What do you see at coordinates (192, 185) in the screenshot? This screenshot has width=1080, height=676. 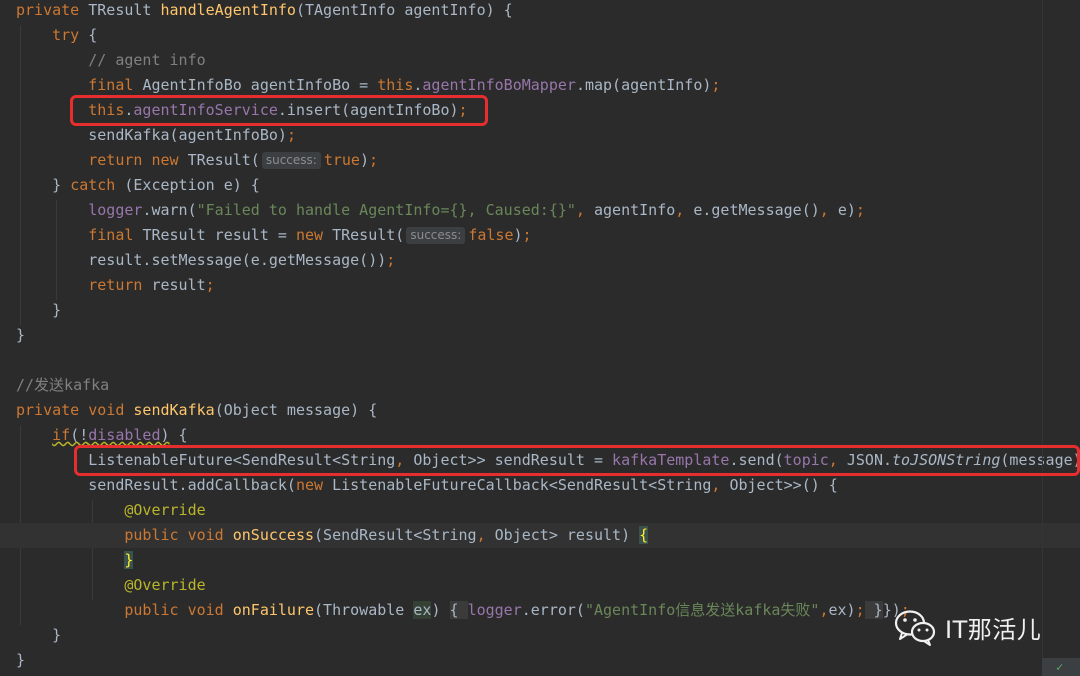 I see `code-token: (Exception e) {` at bounding box center [192, 185].